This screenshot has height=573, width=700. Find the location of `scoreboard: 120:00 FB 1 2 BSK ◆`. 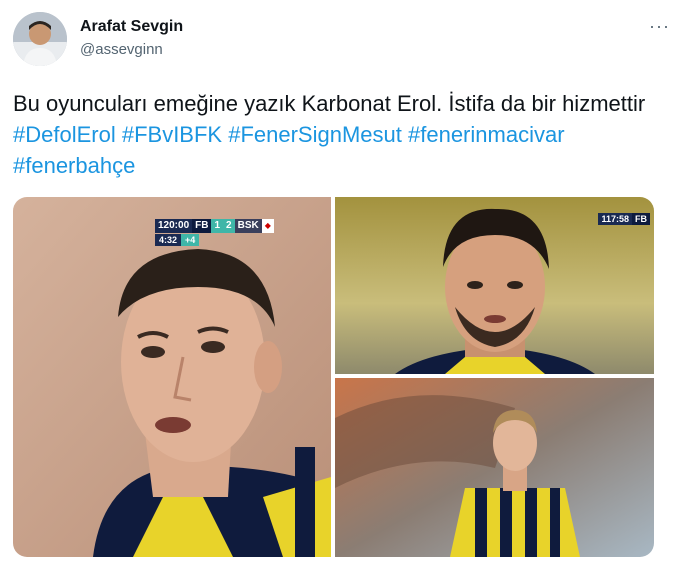

scoreboard: 120:00 FB 1 2 BSK ◆ is located at coordinates (214, 226).